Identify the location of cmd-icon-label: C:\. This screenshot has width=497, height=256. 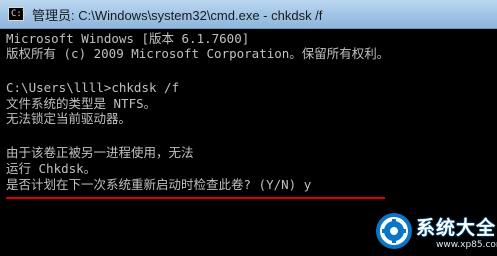
(19, 14).